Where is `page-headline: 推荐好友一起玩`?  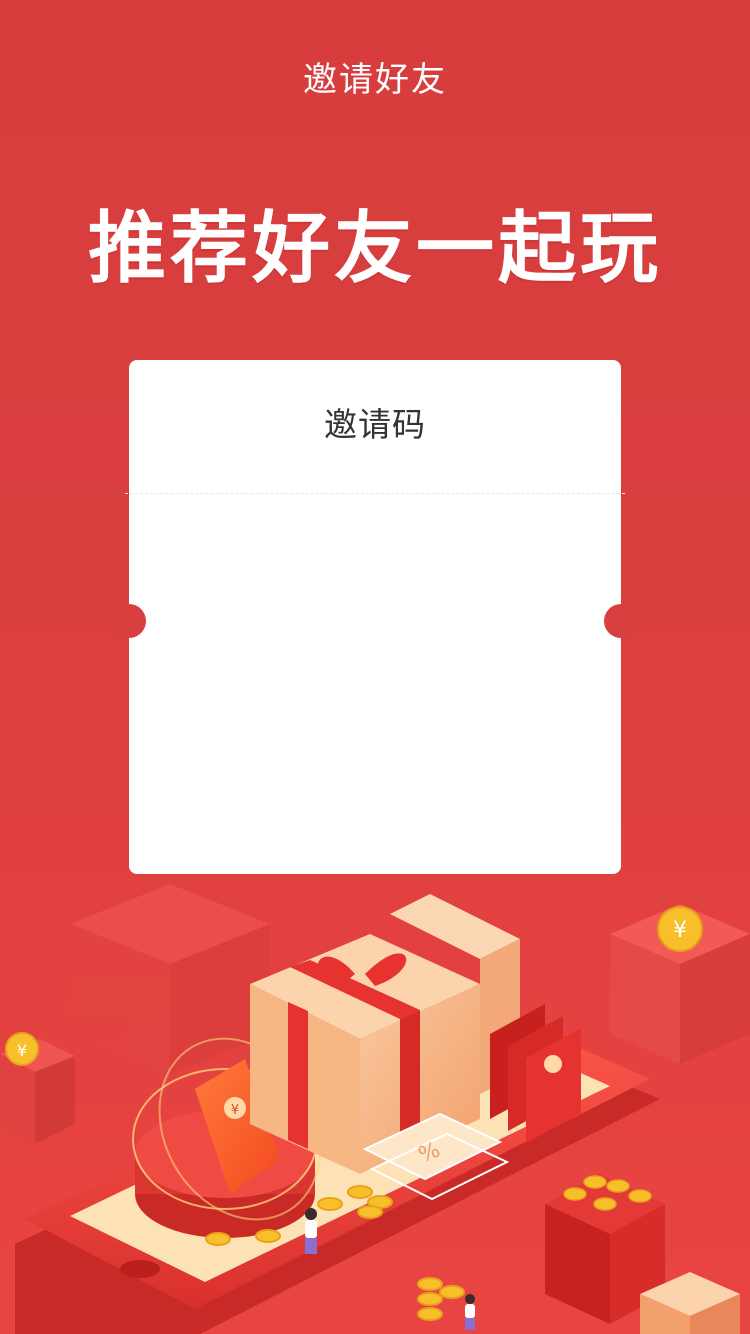 page-headline: 推荐好友一起玩 is located at coordinates (374, 249).